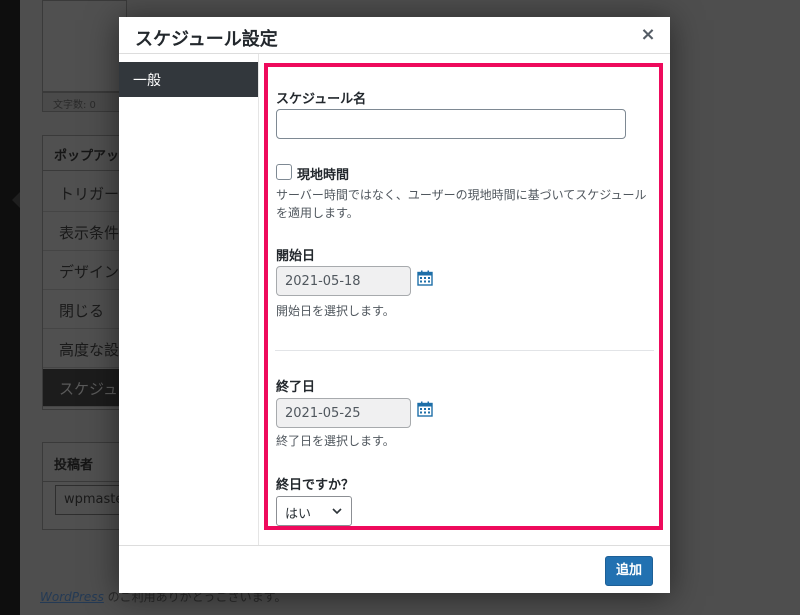  I want to click on modal-sidebar: 一般, so click(189, 299).